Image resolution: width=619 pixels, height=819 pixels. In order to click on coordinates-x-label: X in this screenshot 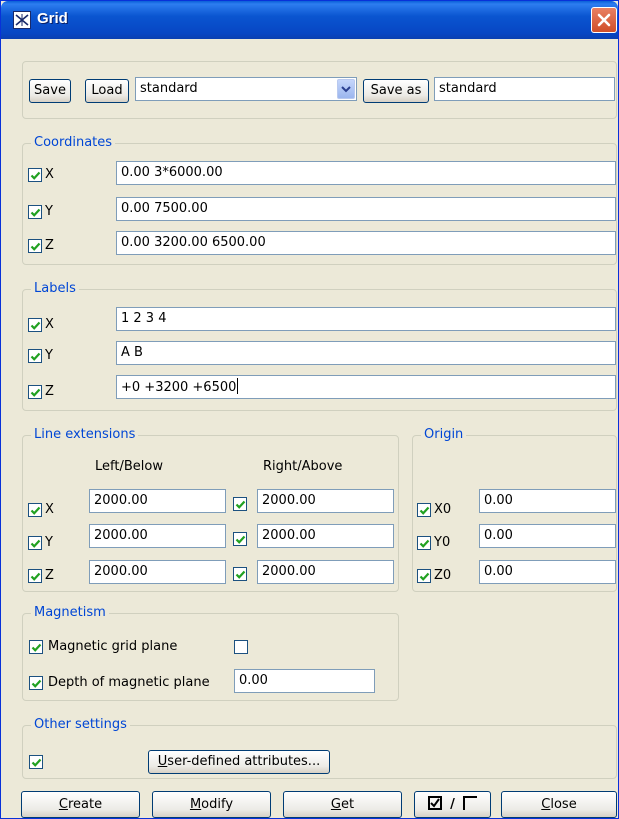, I will do `click(49, 174)`.